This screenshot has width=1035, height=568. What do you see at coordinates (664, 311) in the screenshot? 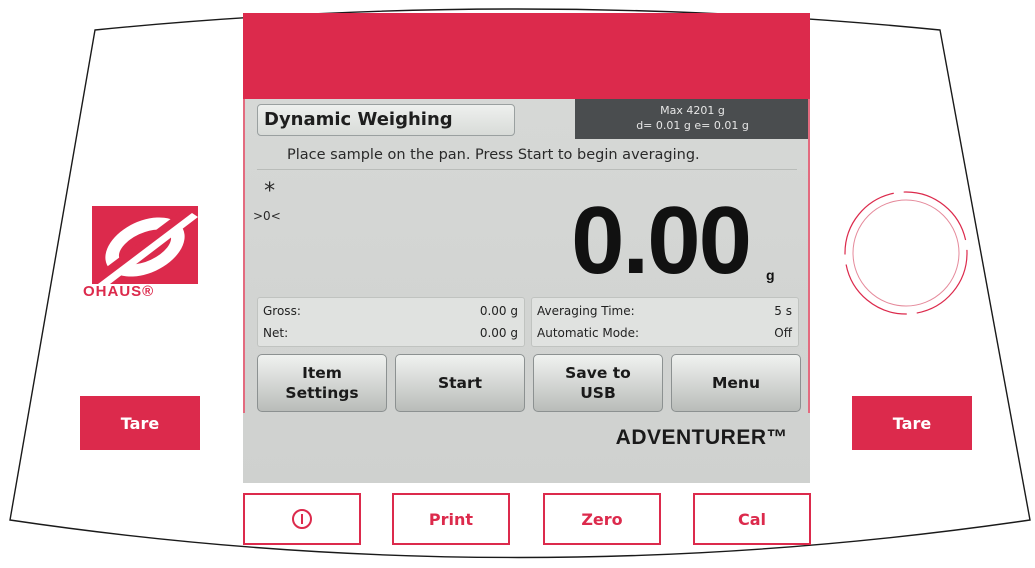
I see `averaging-time-row: Averaging Time: 5 s` at bounding box center [664, 311].